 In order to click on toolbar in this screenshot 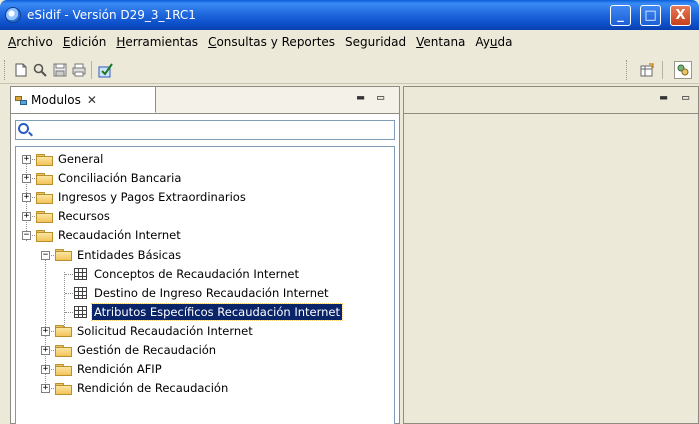, I will do `click(349, 70)`.